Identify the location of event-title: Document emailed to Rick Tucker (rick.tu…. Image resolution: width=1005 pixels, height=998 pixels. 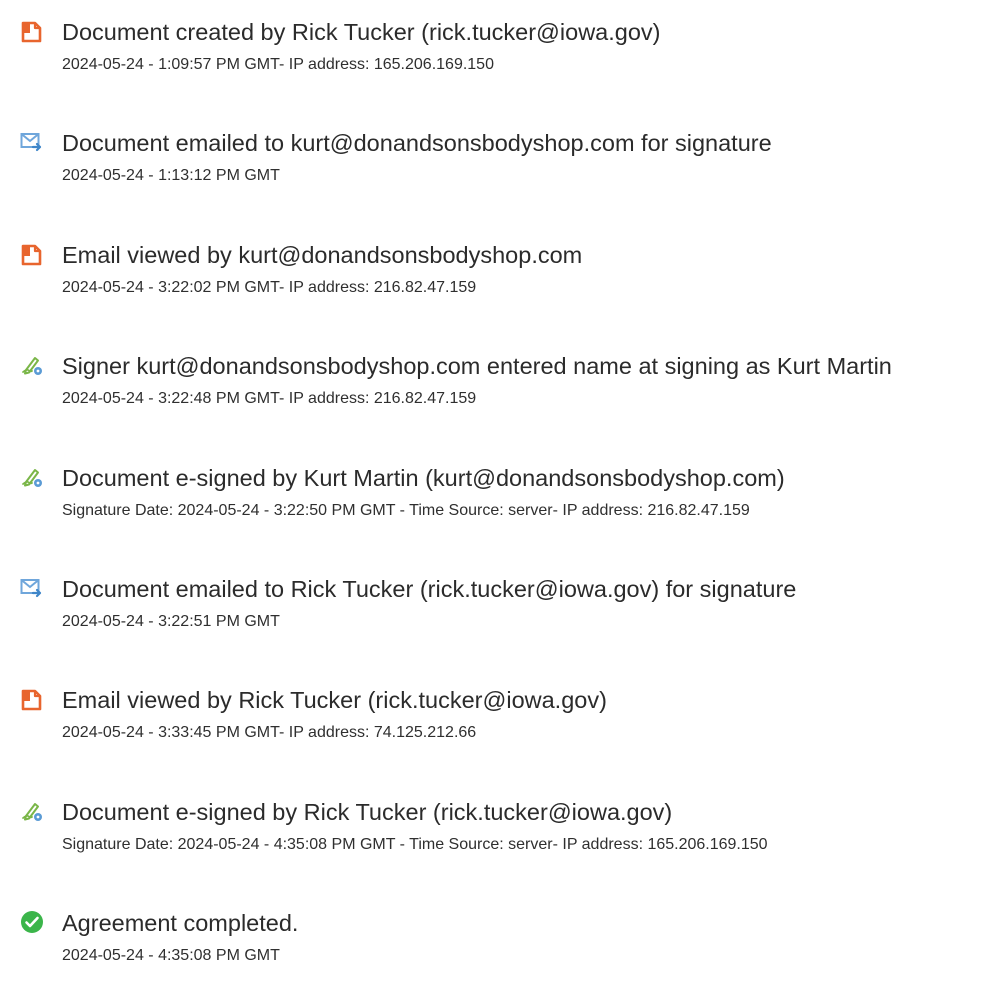
(429, 589).